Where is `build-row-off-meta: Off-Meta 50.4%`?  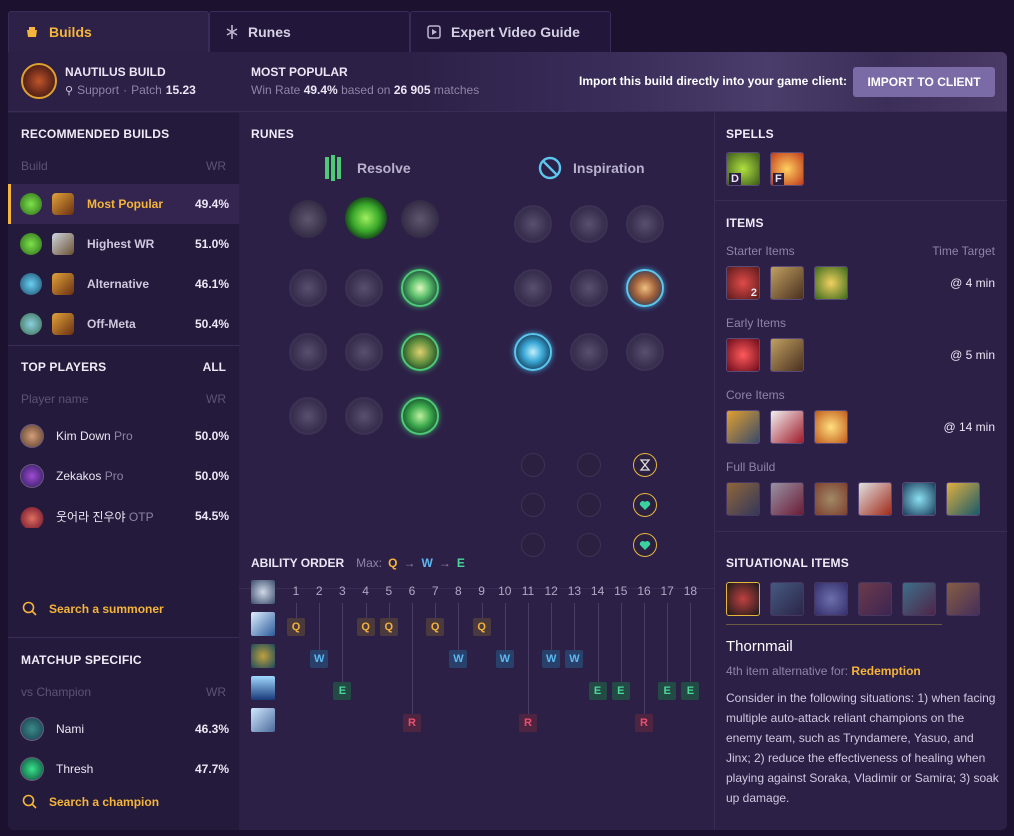 build-row-off-meta: Off-Meta 50.4% is located at coordinates (123, 324).